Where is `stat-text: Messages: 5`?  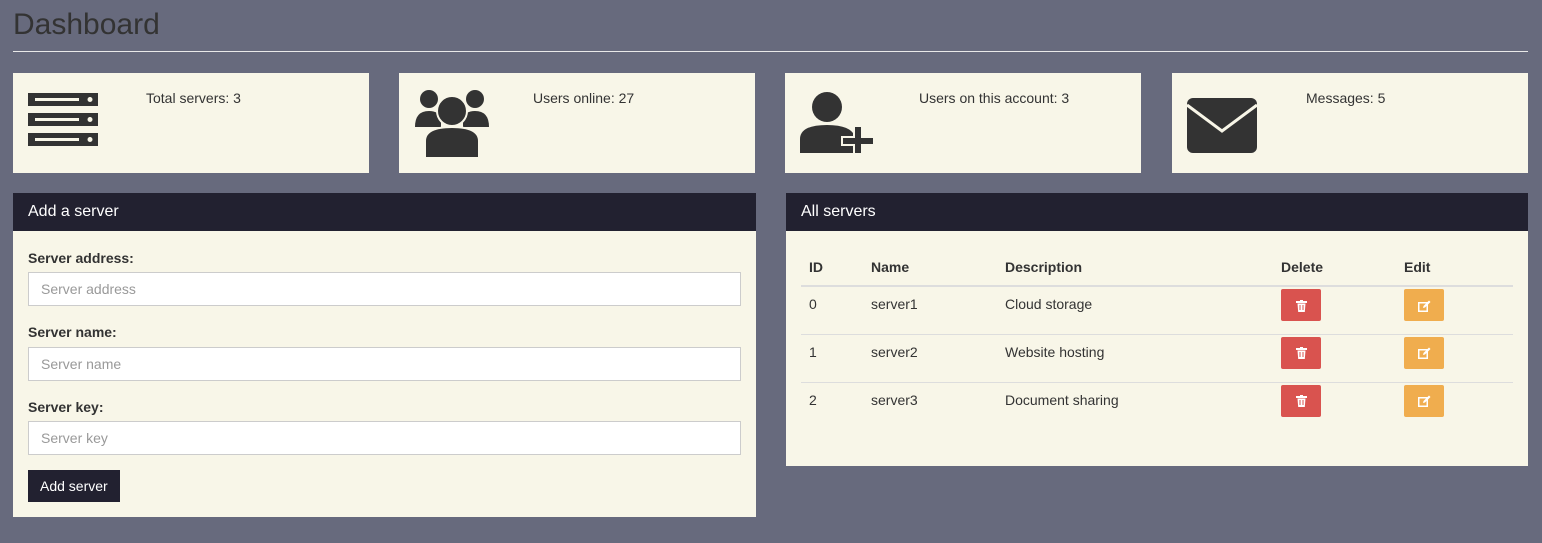 stat-text: Messages: 5 is located at coordinates (1346, 98).